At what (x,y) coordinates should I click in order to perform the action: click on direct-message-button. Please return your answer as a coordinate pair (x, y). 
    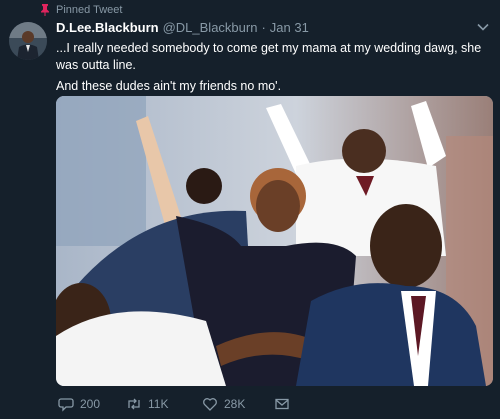
    Looking at the image, I should click on (282, 404).